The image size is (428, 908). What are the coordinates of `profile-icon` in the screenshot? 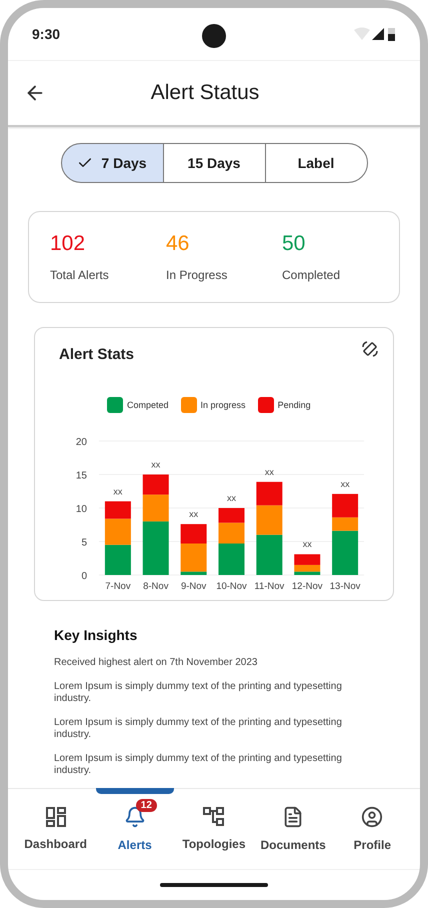 It's located at (372, 817).